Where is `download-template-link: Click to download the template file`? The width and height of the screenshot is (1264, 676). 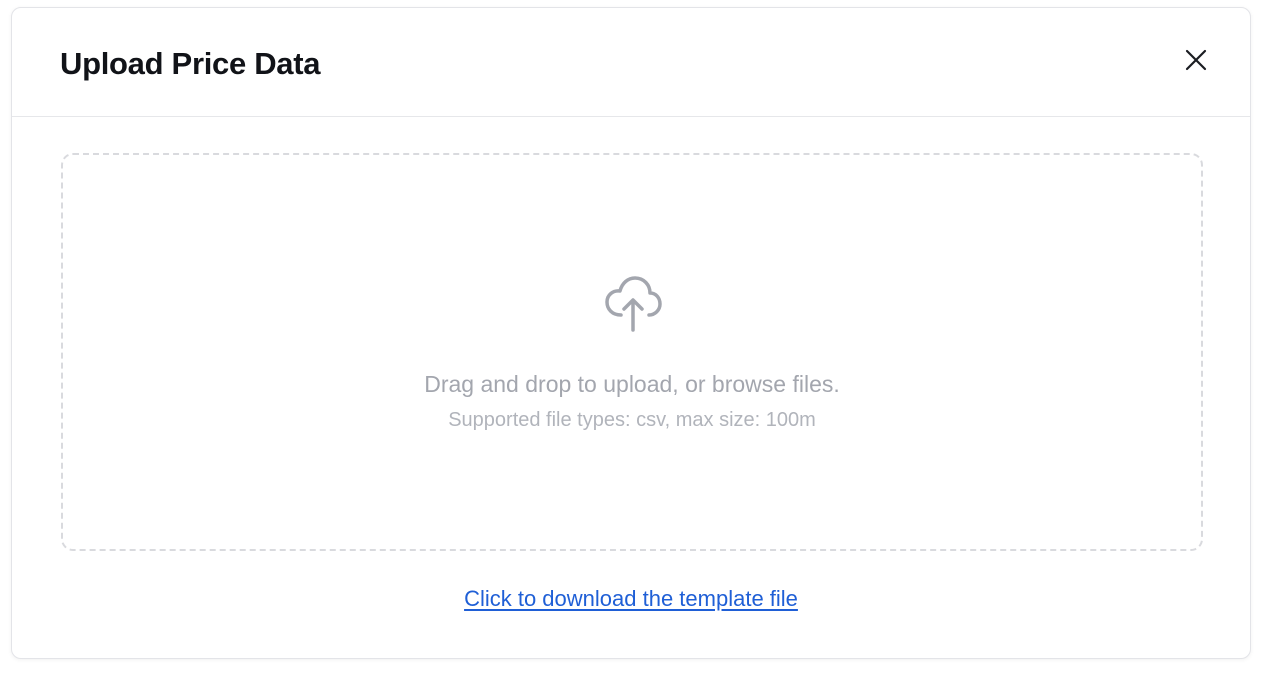
download-template-link: Click to download the template file is located at coordinates (631, 598).